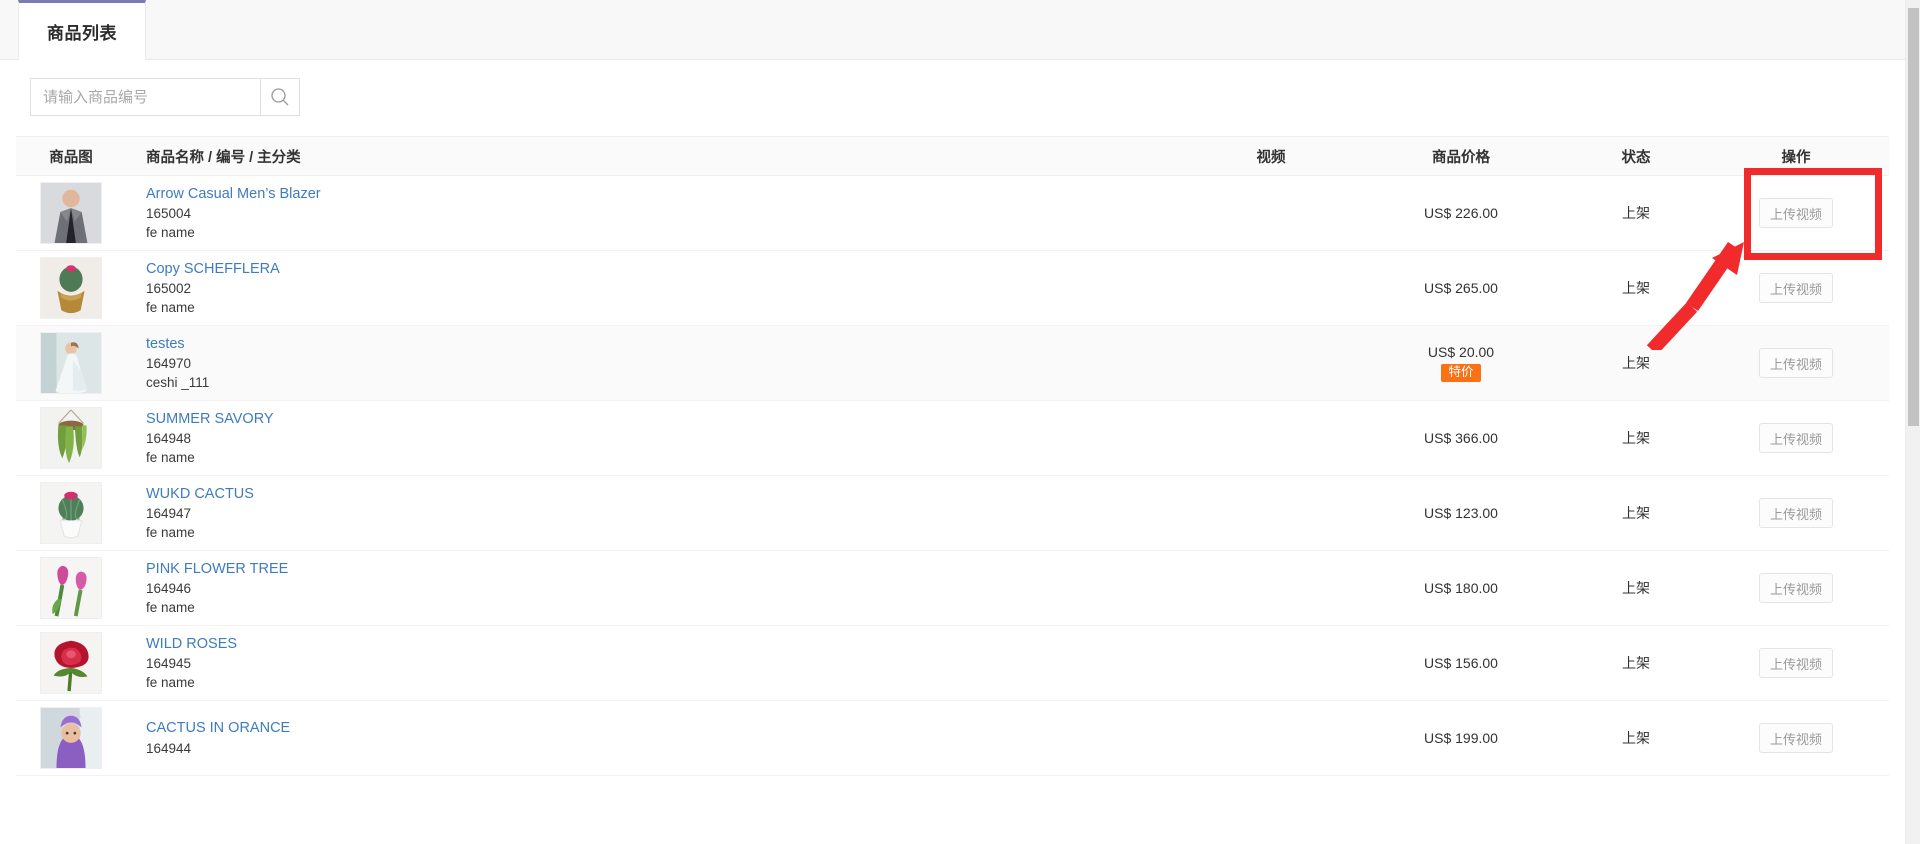 The image size is (1920, 844). Describe the element at coordinates (169, 589) in the screenshot. I see `product-code: 164946` at that location.